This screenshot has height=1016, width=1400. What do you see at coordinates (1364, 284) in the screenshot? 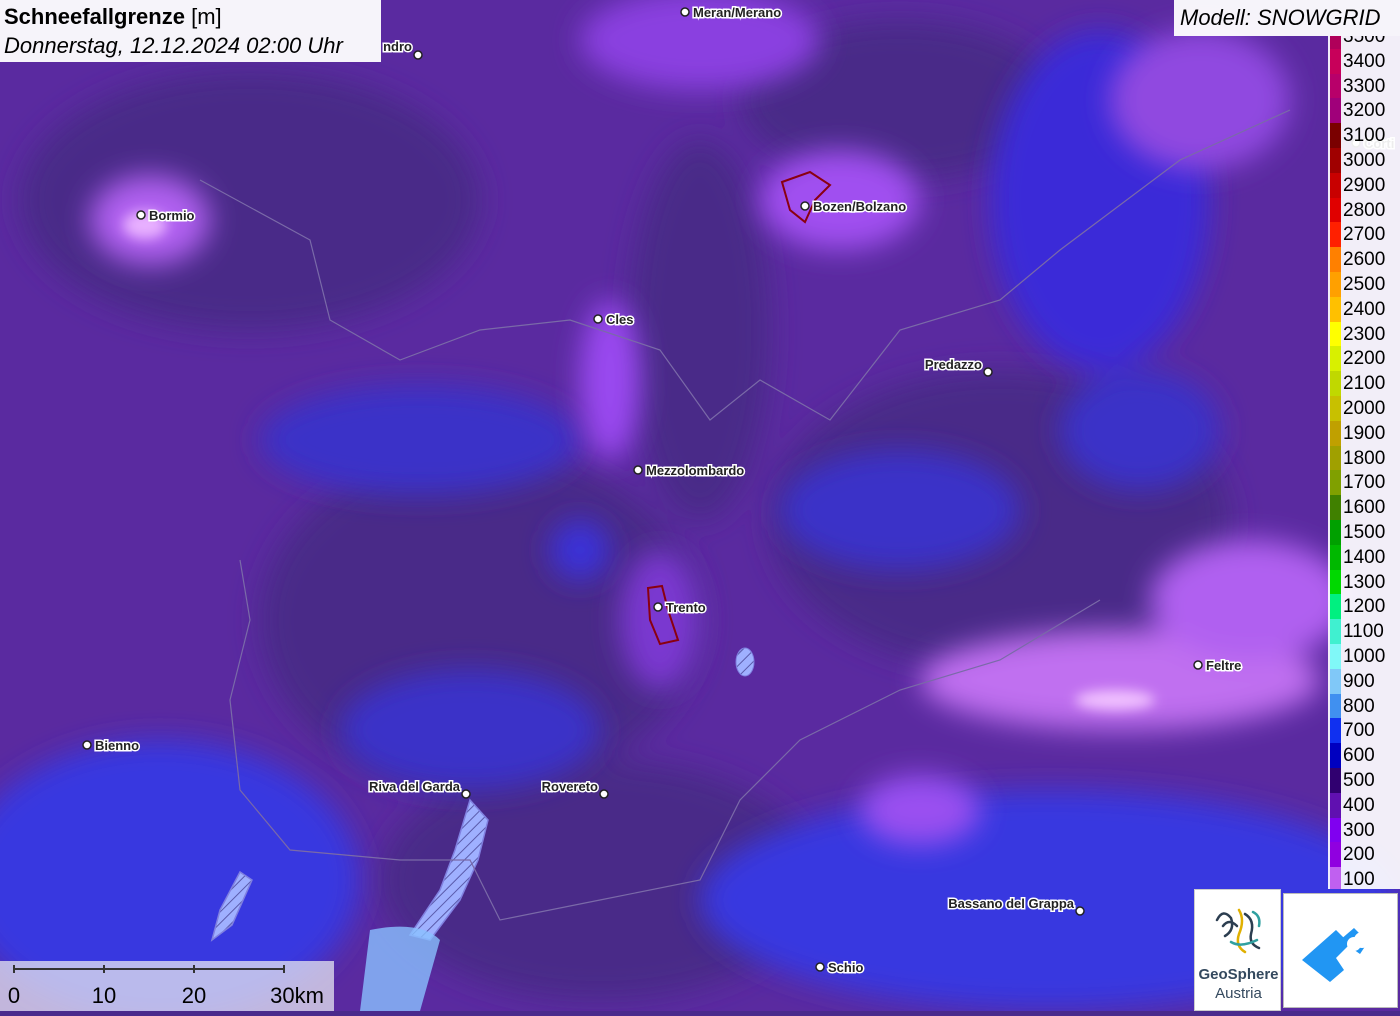
I see `legend-label: 2500` at bounding box center [1364, 284].